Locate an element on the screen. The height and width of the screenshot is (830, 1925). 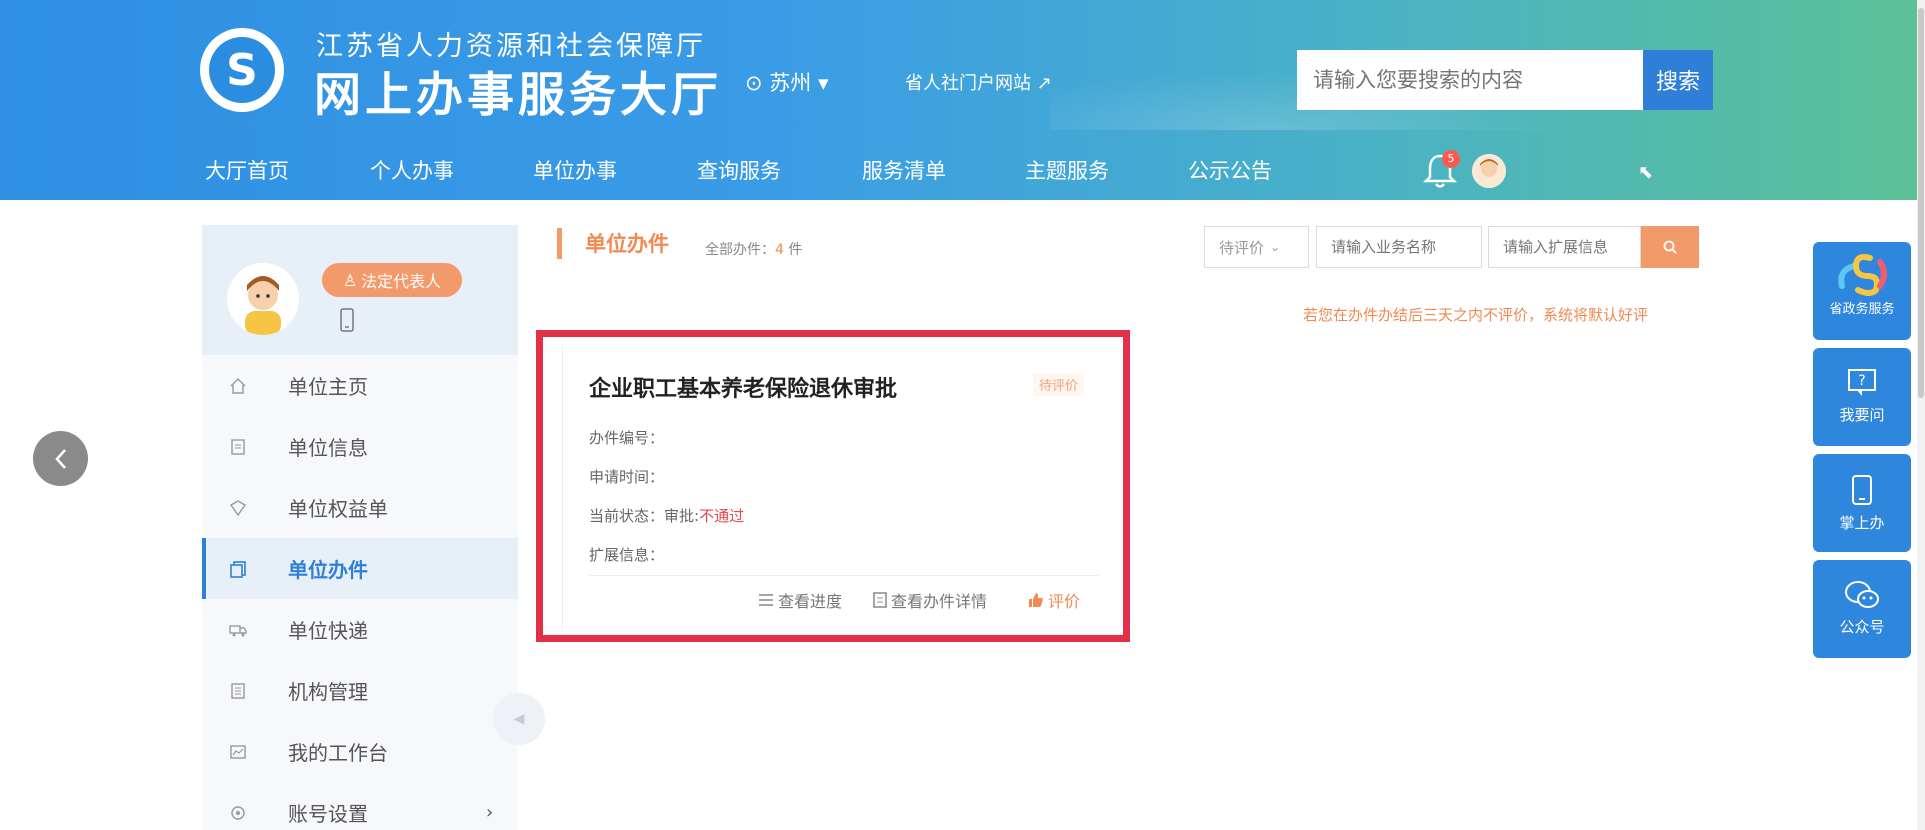
sidebar-item-unit-cases: 单位办件 is located at coordinates (360, 568).